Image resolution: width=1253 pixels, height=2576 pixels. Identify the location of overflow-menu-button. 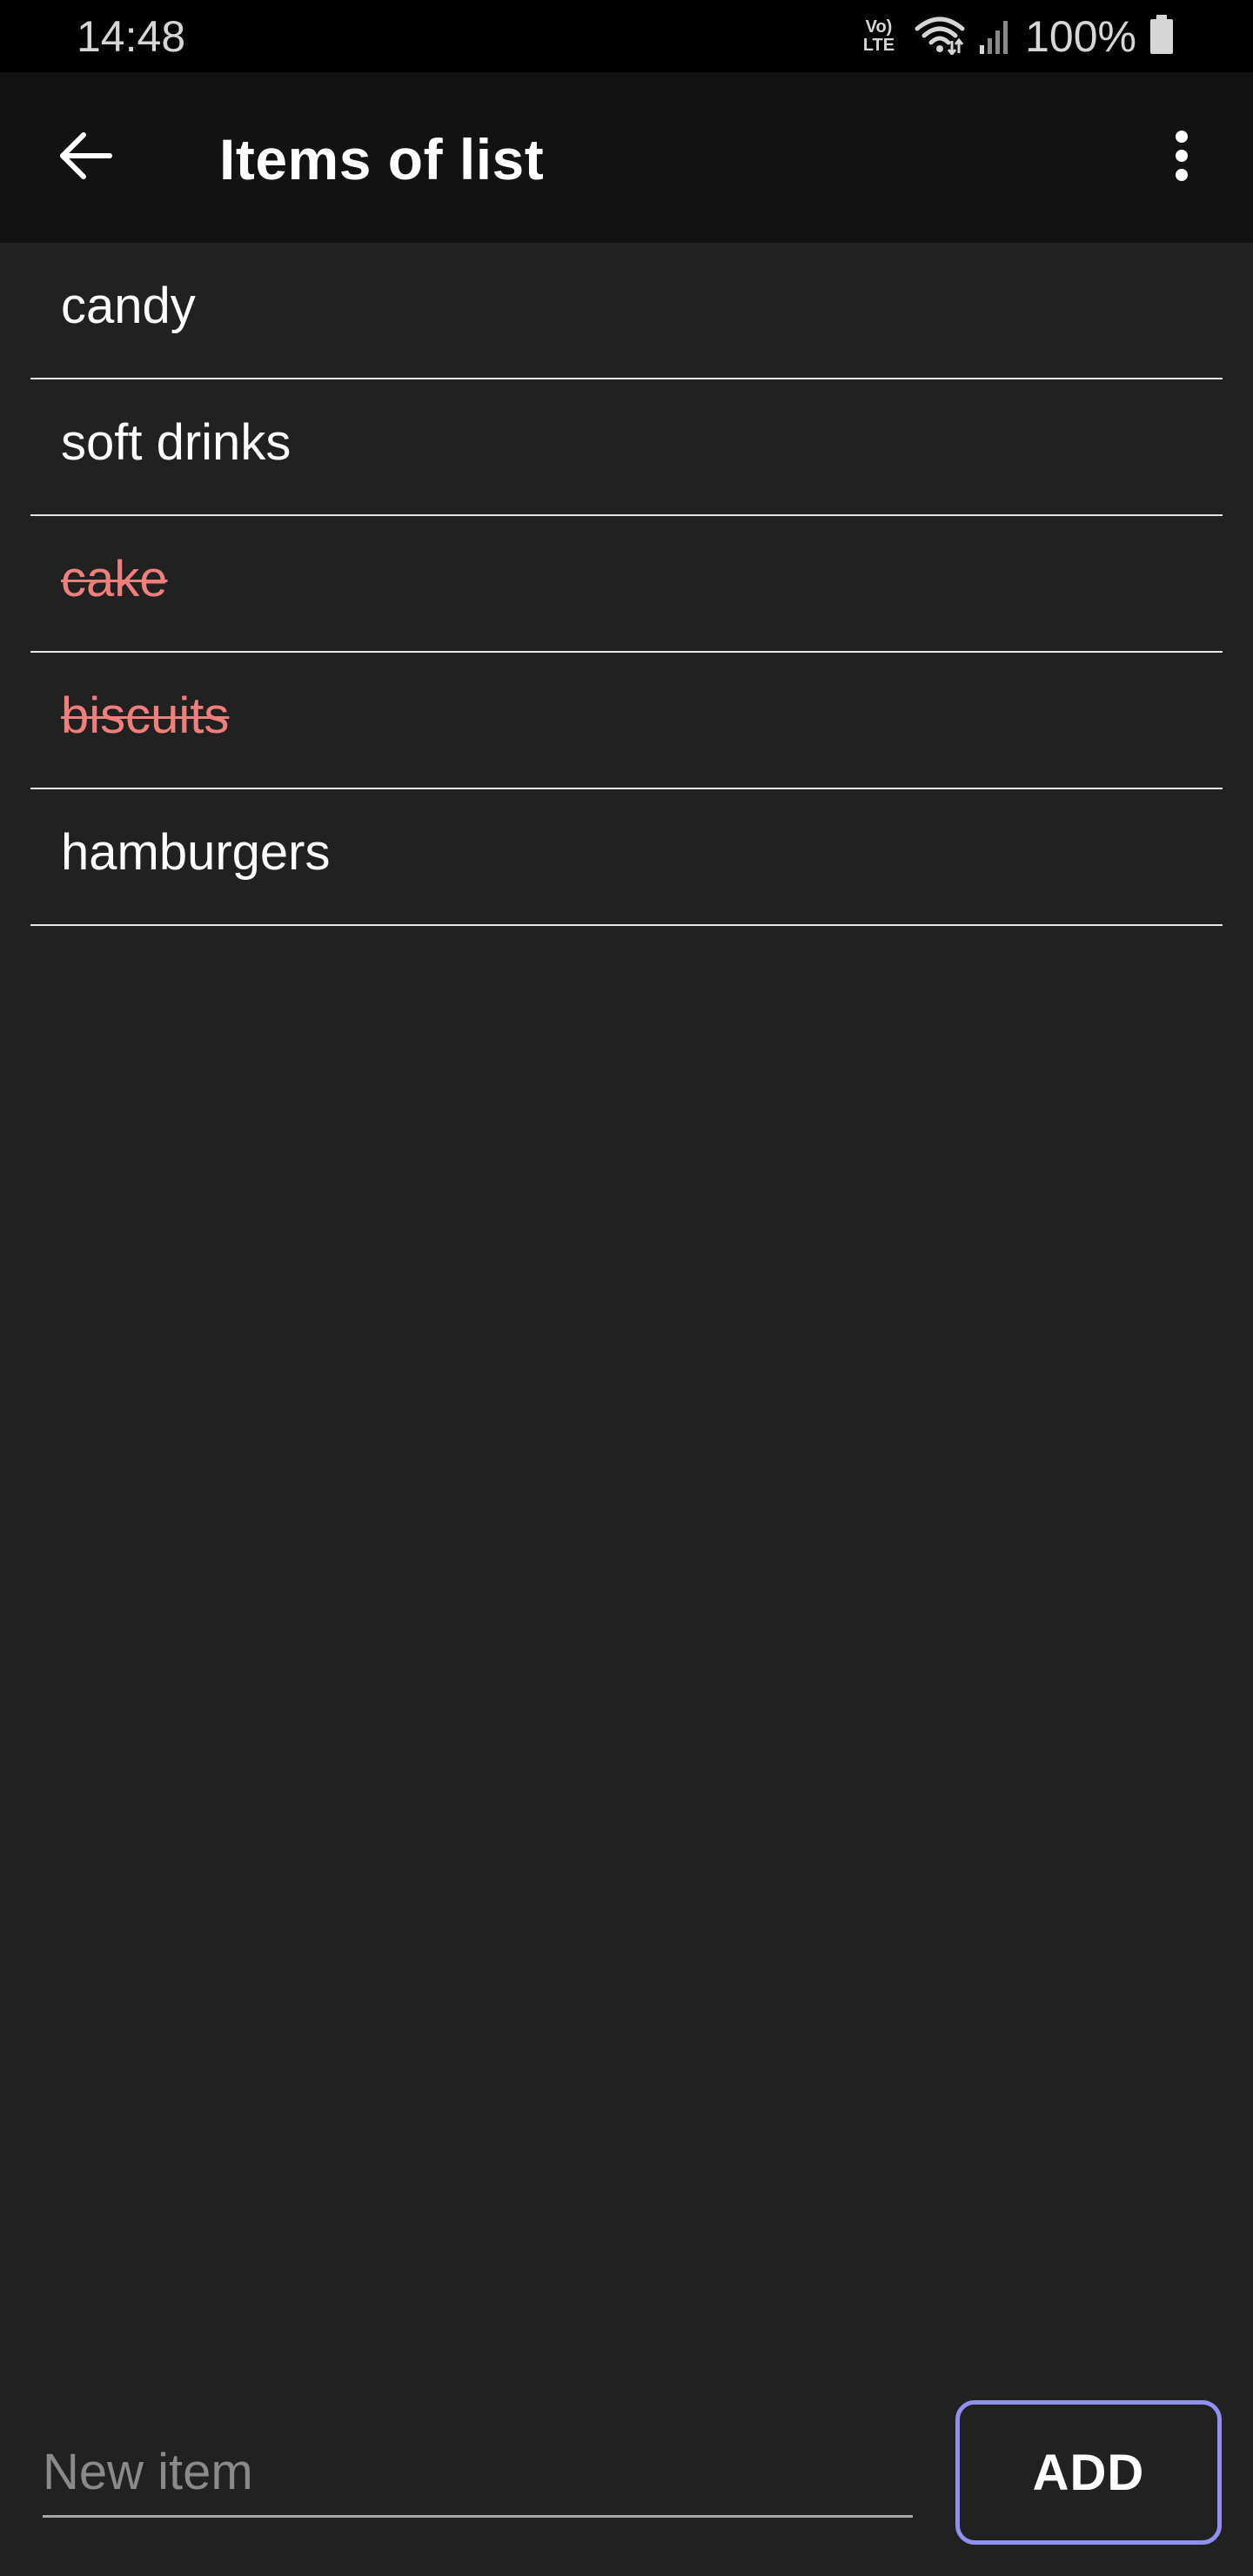
(1182, 158).